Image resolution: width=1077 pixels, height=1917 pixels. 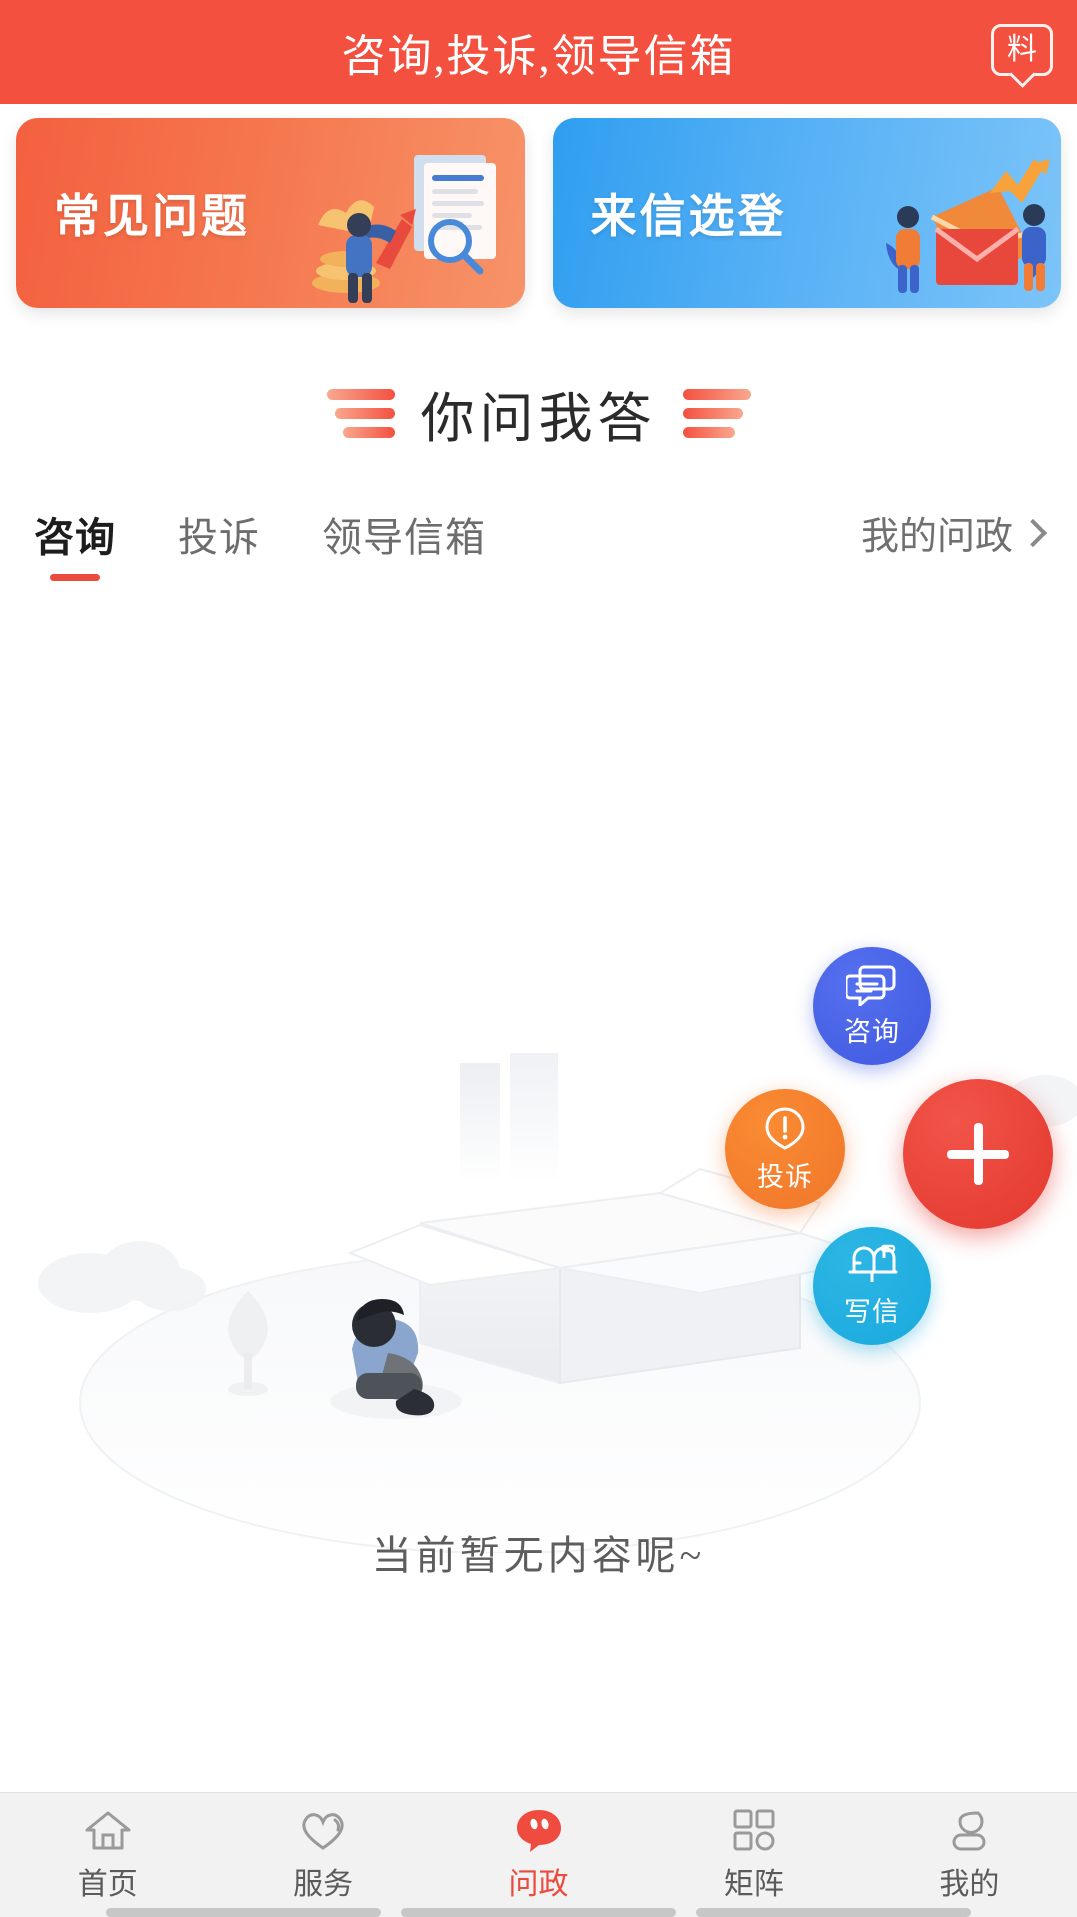 What do you see at coordinates (754, 1830) in the screenshot?
I see `grid-icon` at bounding box center [754, 1830].